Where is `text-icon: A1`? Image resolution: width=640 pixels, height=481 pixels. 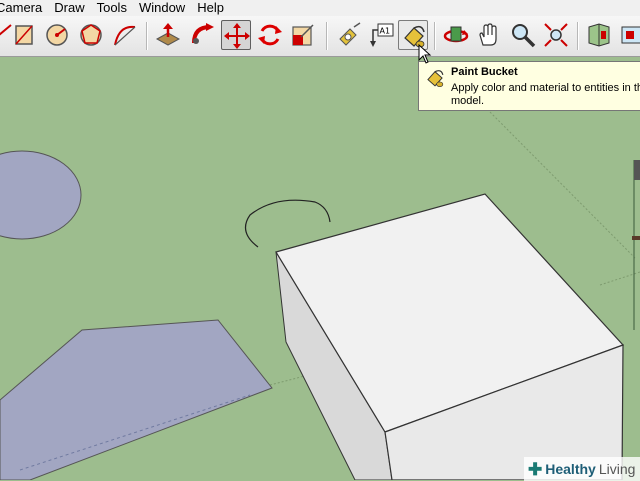 text-icon: A1 is located at coordinates (382, 35).